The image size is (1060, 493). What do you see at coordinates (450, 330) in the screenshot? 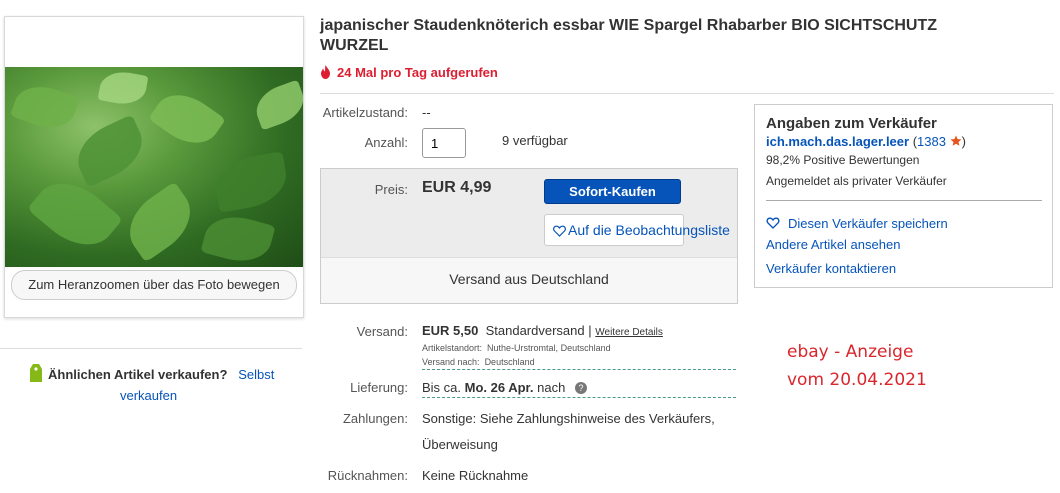
I see `shipping-cost: EUR 5,50` at bounding box center [450, 330].